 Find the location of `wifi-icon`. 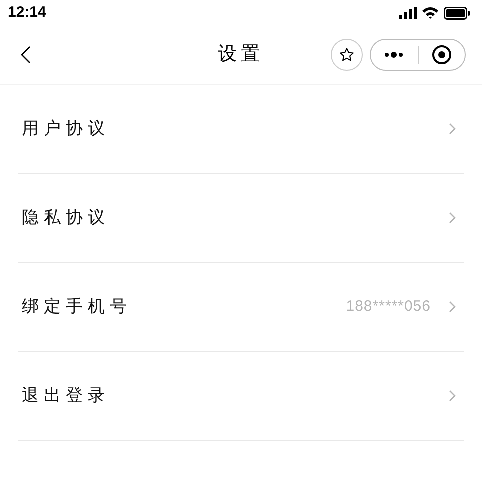

wifi-icon is located at coordinates (430, 13).